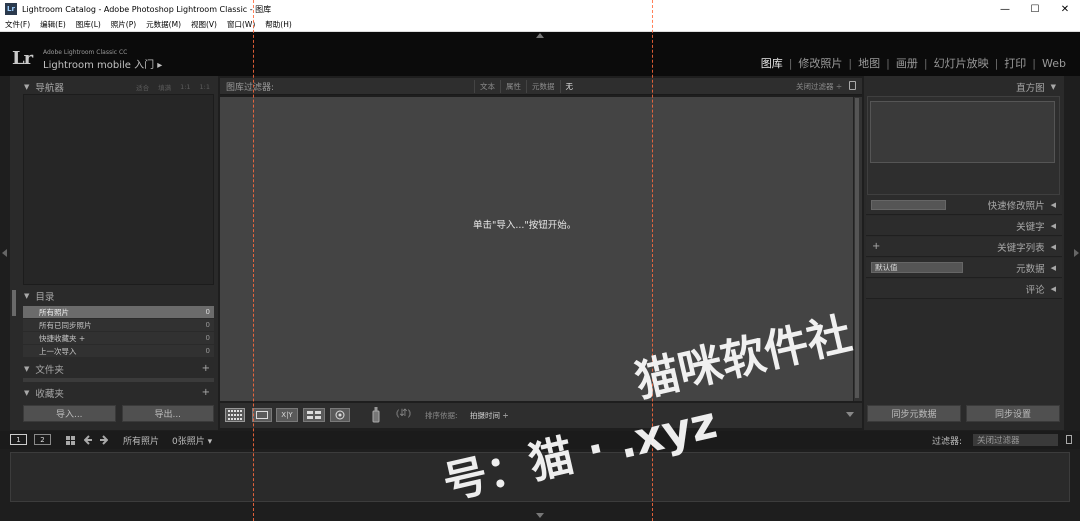  What do you see at coordinates (204, 24) in the screenshot?
I see `menu-view: 视图(V)` at bounding box center [204, 24].